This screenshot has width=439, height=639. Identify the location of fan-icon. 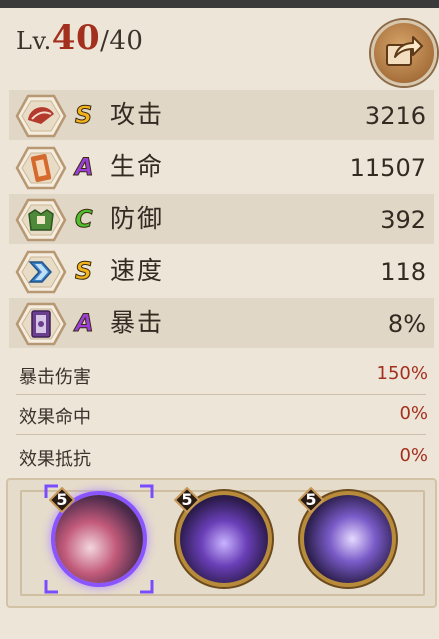
(41, 116).